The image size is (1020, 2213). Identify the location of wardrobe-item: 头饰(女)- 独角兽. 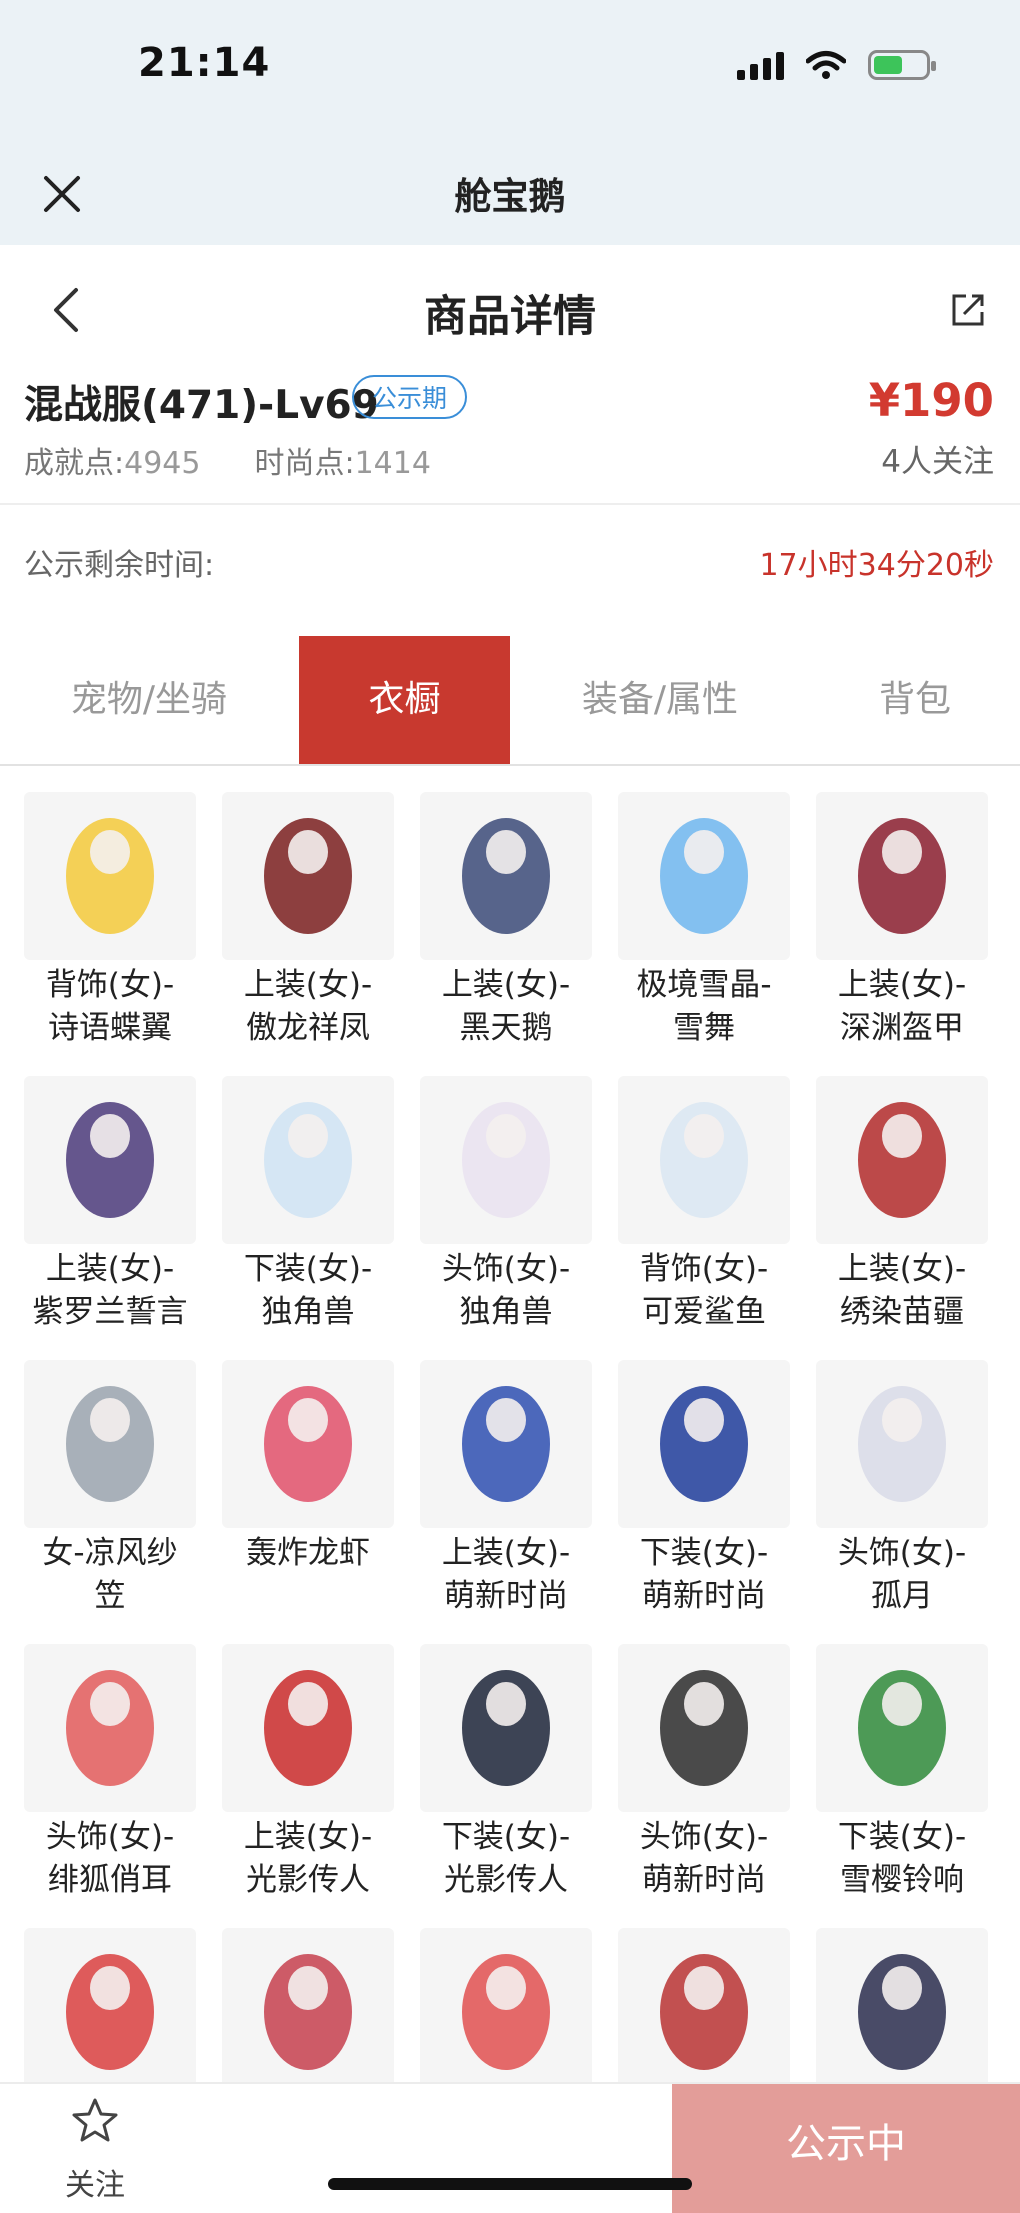
(506, 1211).